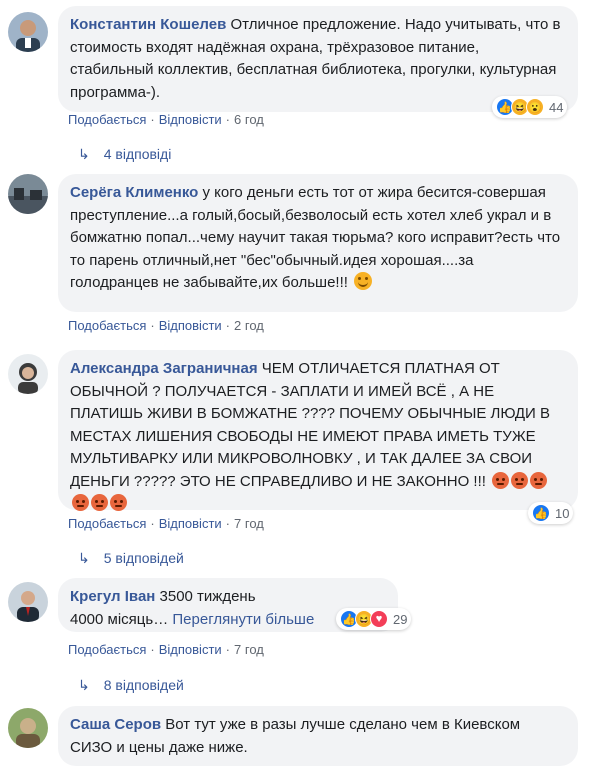  I want to click on comment-actions: Подобається · Відповісти · 2 год, so click(166, 325).